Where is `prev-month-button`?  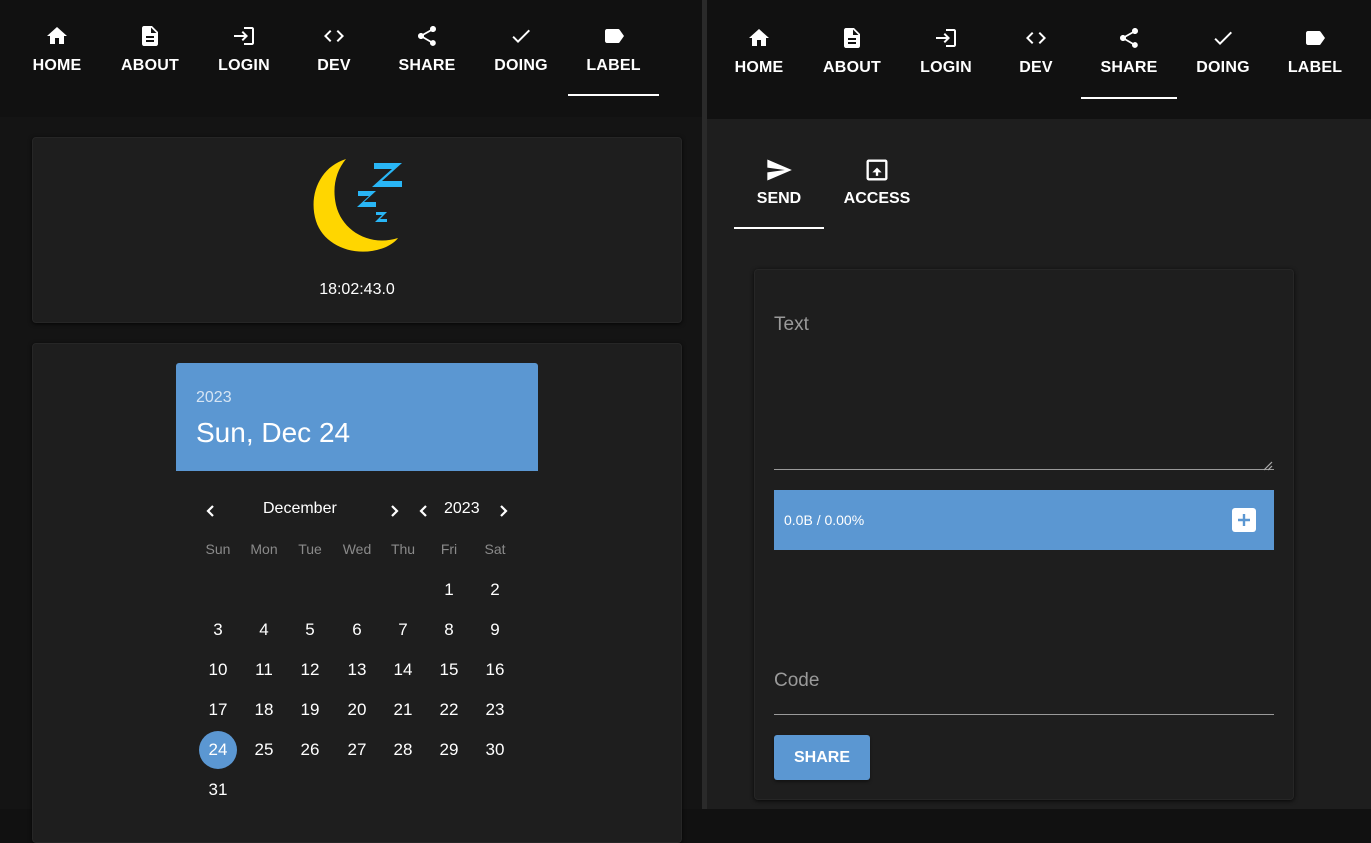
prev-month-button is located at coordinates (211, 511).